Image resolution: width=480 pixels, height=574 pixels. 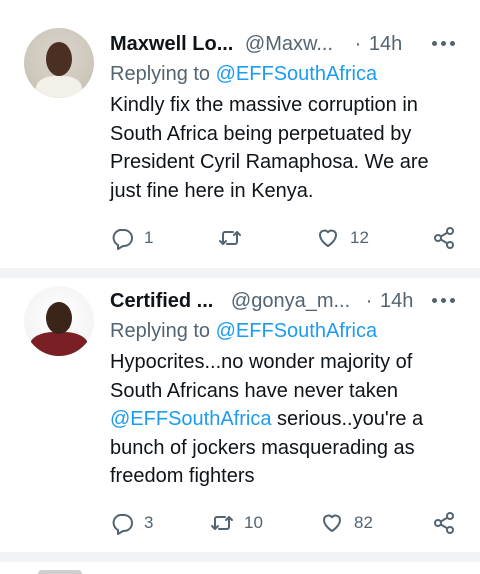 I want to click on reply-button: 1, so click(x=131, y=238).